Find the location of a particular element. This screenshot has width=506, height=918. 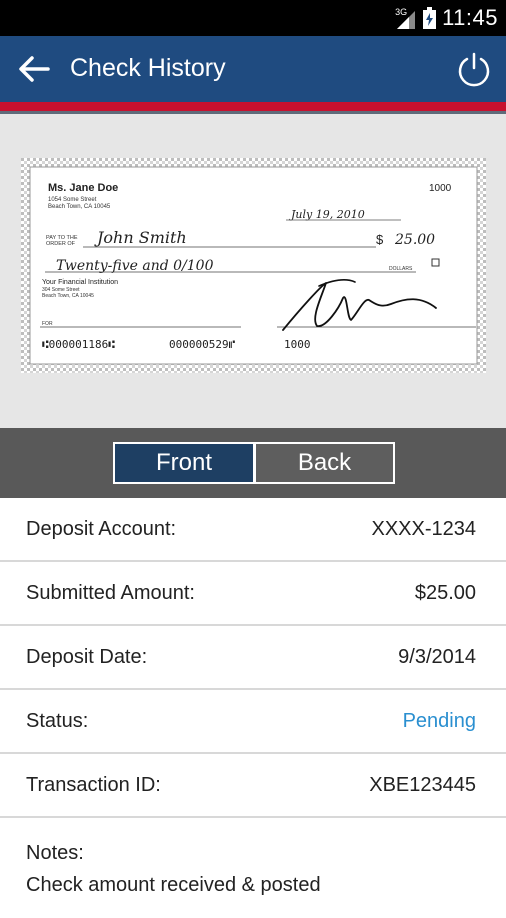

signal-icon is located at coordinates (406, 20).